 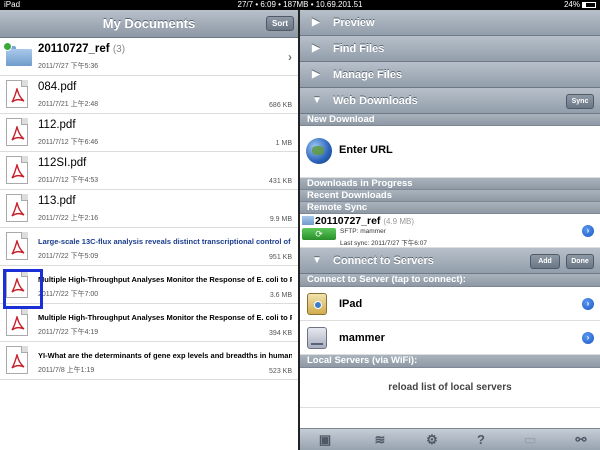 I want to click on document-date: 2011/7/8 上午1:19, so click(x=66, y=370).